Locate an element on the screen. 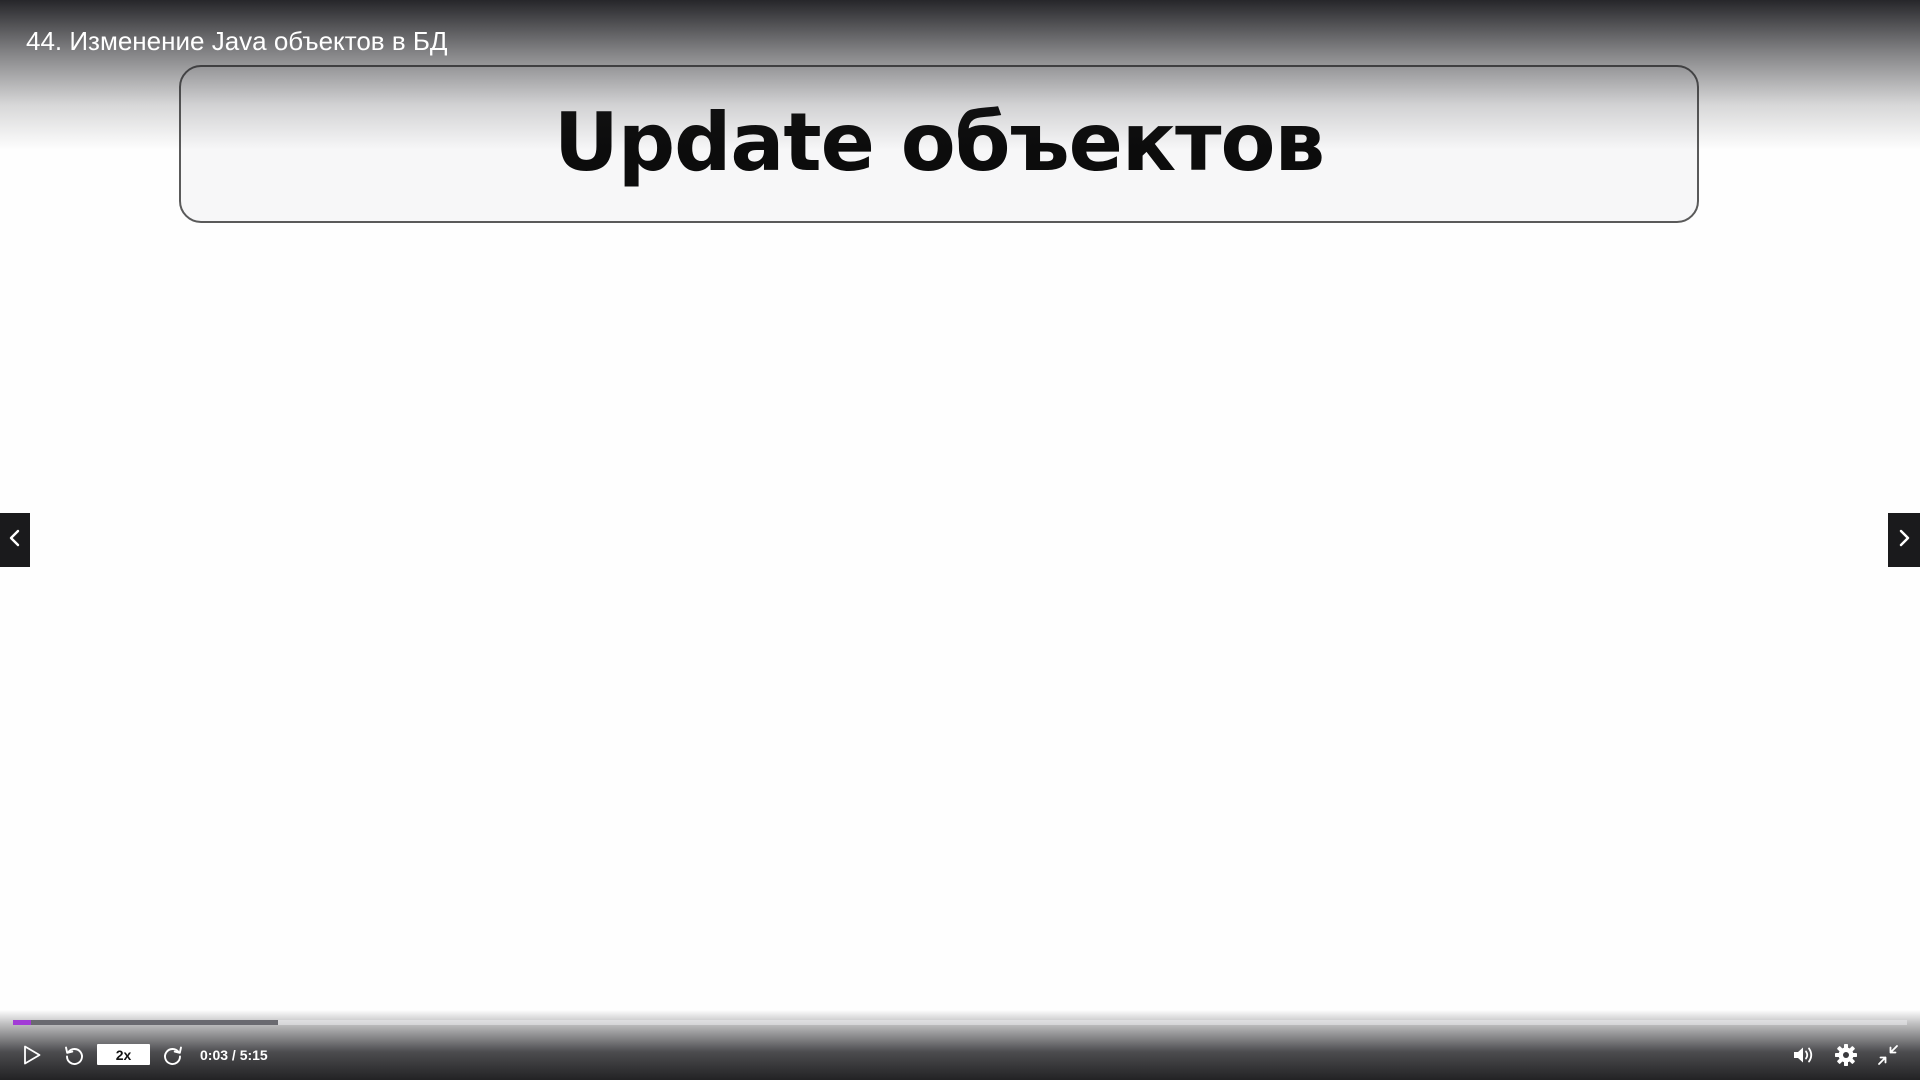 This screenshot has width=1920, height=1080. volume-icon is located at coordinates (1804, 1055).